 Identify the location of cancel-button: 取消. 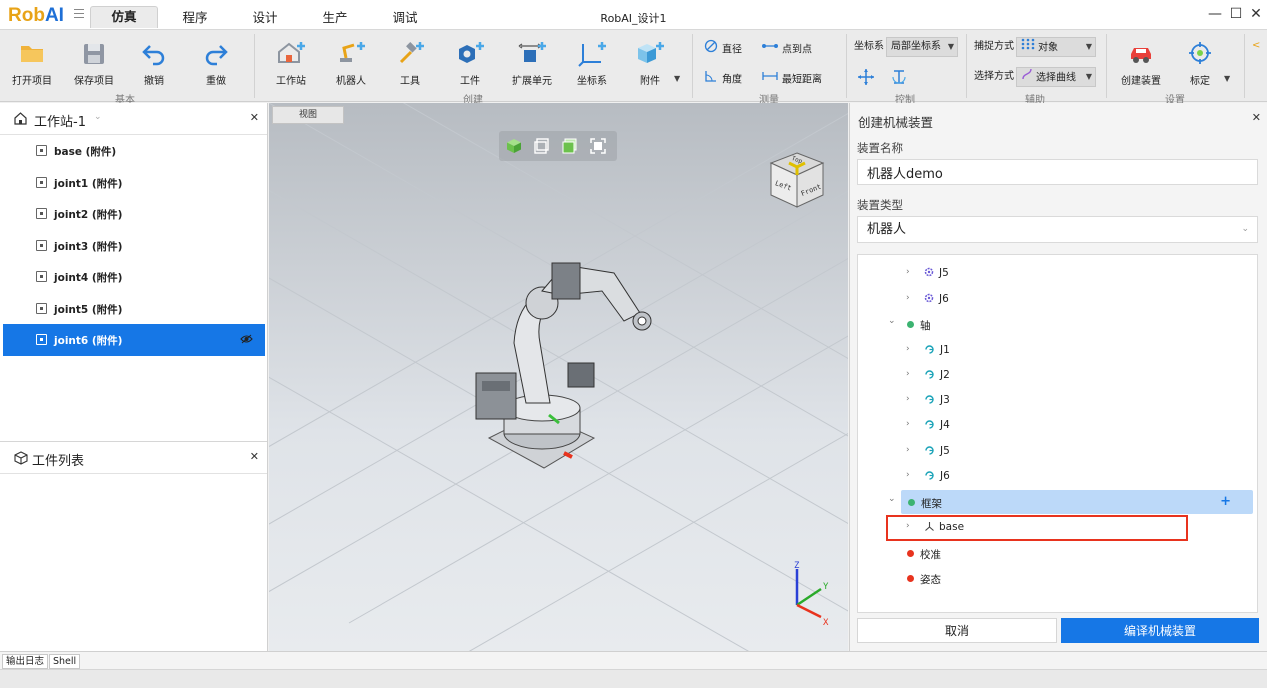
(957, 630).